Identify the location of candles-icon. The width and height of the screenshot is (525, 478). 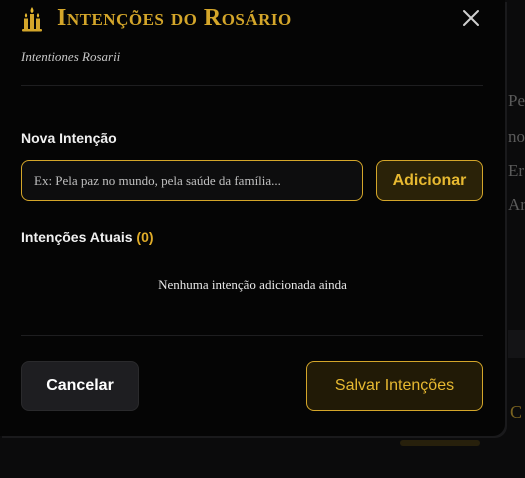
(32, 18).